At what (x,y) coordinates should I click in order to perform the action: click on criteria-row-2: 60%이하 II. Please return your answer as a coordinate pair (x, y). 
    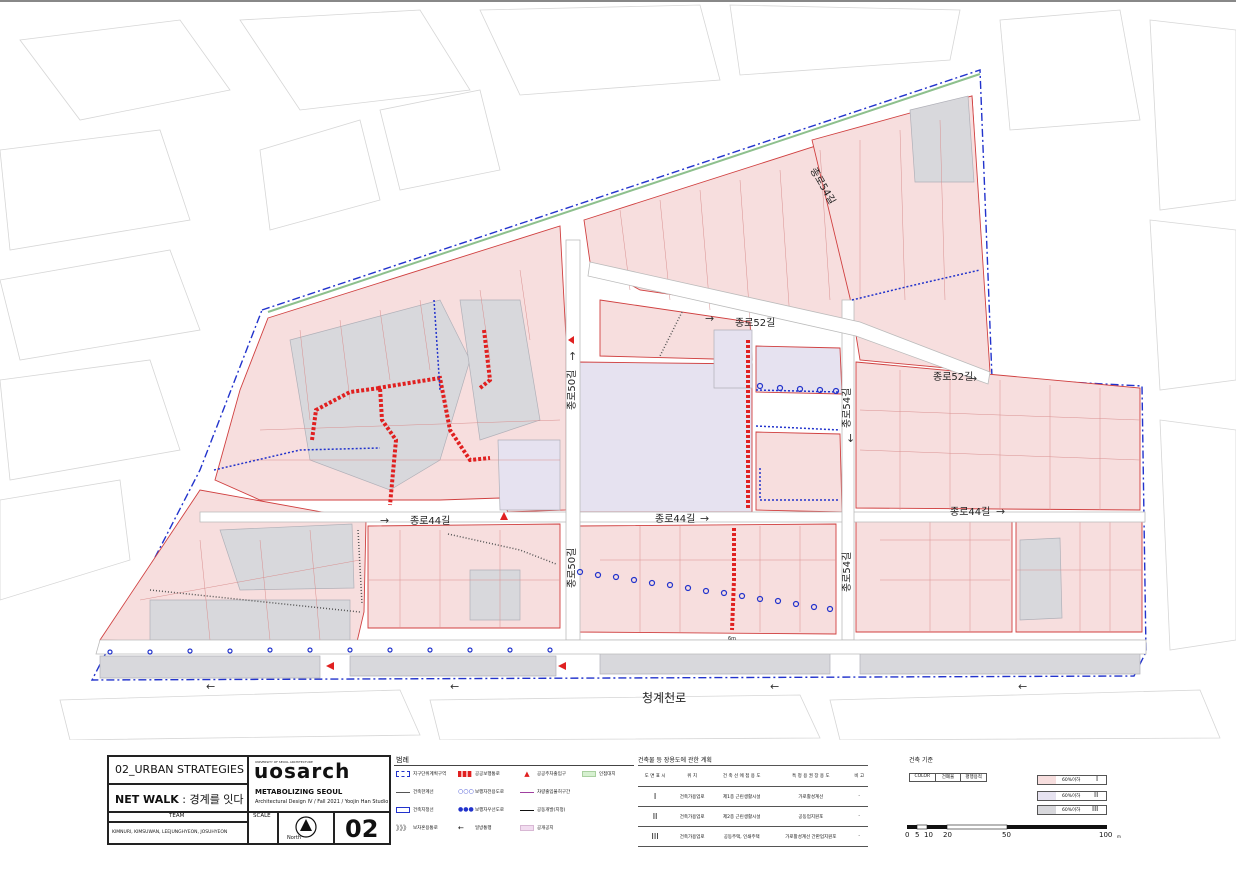
    Looking at the image, I should click on (1072, 796).